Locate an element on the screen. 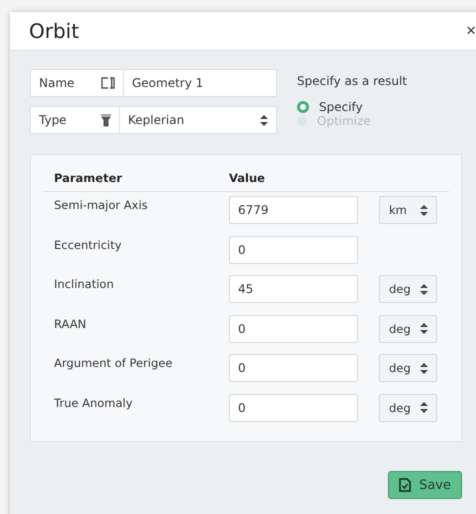 Image resolution: width=476 pixels, height=514 pixels. dialog-title: Orbit is located at coordinates (54, 31).